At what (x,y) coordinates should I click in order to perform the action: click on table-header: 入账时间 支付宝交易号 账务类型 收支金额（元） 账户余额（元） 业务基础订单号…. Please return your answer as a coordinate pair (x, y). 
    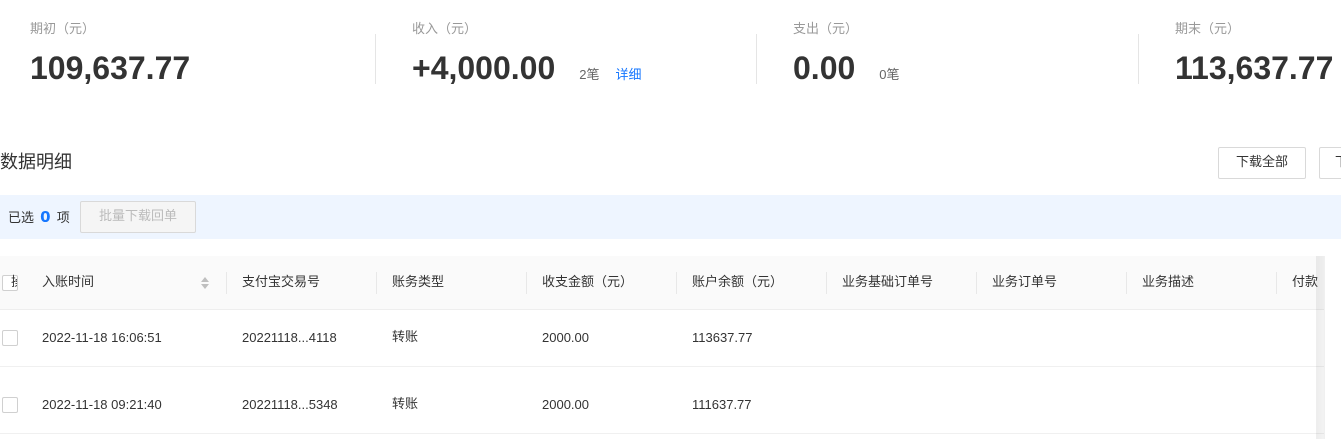
    Looking at the image, I should click on (670, 283).